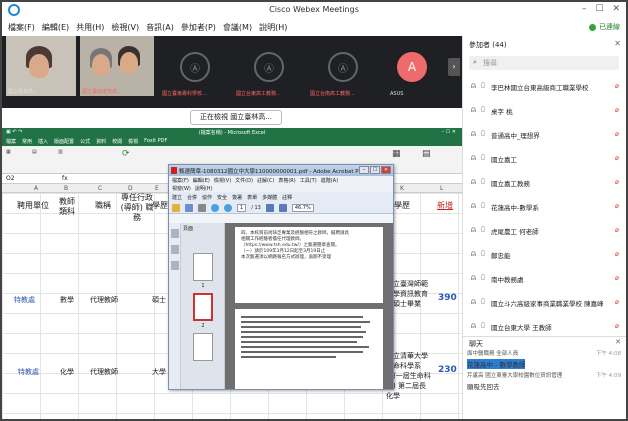 The width and height of the screenshot is (628, 421). I want to click on open-folder-icon, so click(176, 207).